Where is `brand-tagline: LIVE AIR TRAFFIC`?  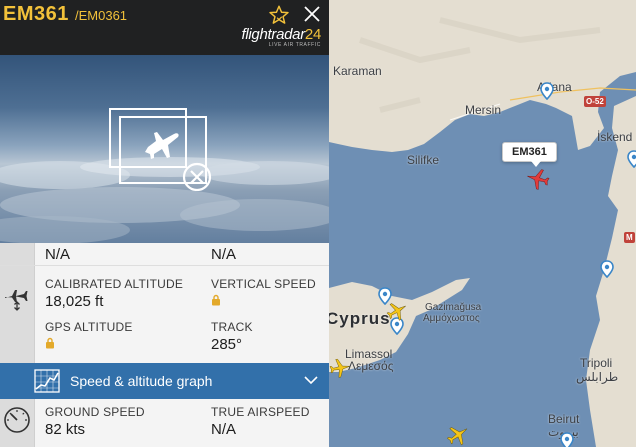
brand-tagline: LIVE AIR TRAFFIC is located at coordinates (294, 45).